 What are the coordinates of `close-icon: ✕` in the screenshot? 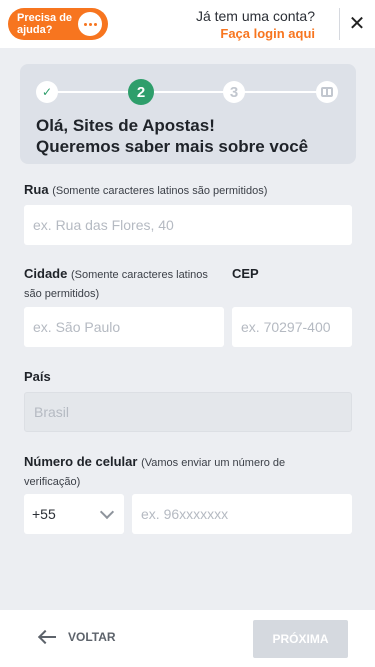 It's located at (357, 23).